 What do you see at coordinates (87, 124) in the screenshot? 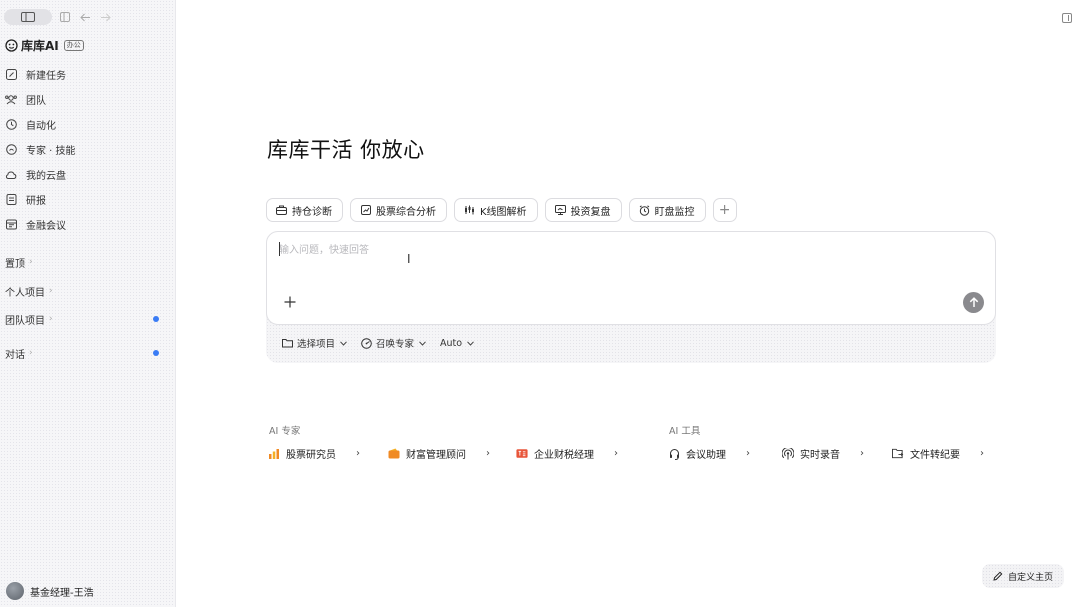
I see `sidebar-item-automation: 自动化` at bounding box center [87, 124].